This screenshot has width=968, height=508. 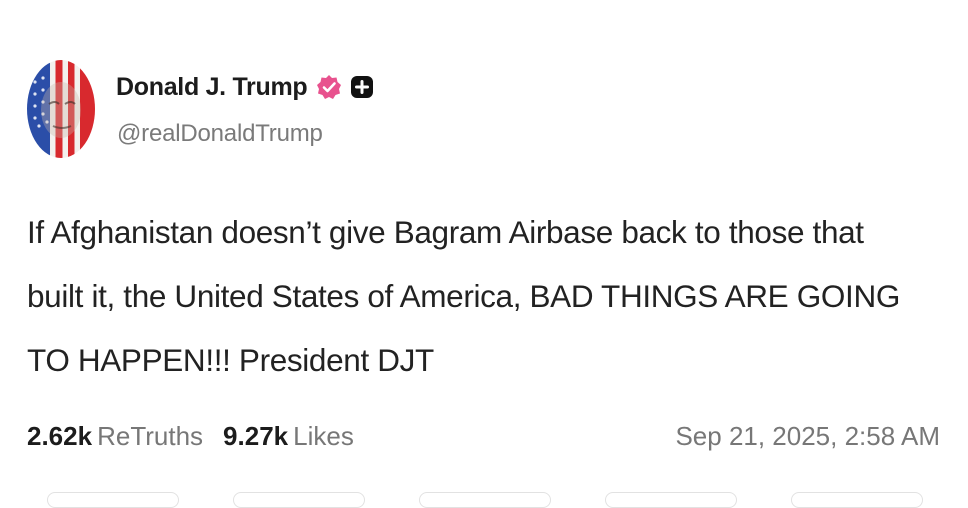 What do you see at coordinates (220, 134) in the screenshot?
I see `author-handle: @realDonaldTrump` at bounding box center [220, 134].